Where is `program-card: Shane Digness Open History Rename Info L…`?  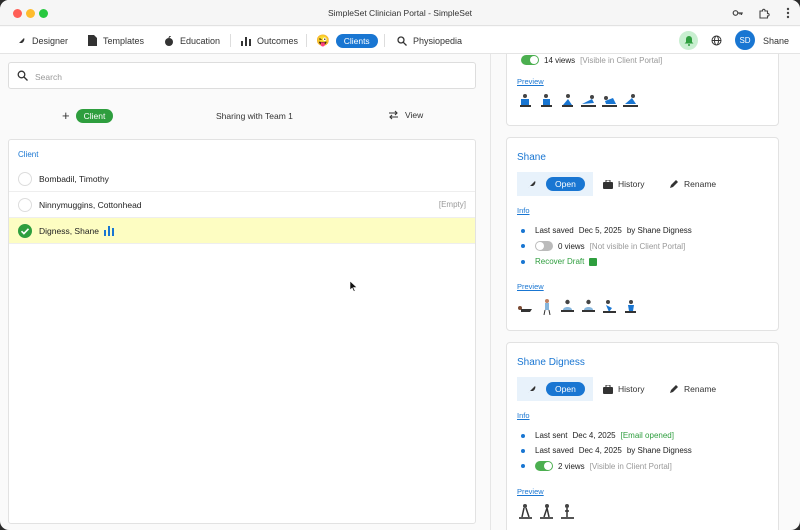 program-card: Shane Digness Open History Rename Info L… is located at coordinates (642, 436).